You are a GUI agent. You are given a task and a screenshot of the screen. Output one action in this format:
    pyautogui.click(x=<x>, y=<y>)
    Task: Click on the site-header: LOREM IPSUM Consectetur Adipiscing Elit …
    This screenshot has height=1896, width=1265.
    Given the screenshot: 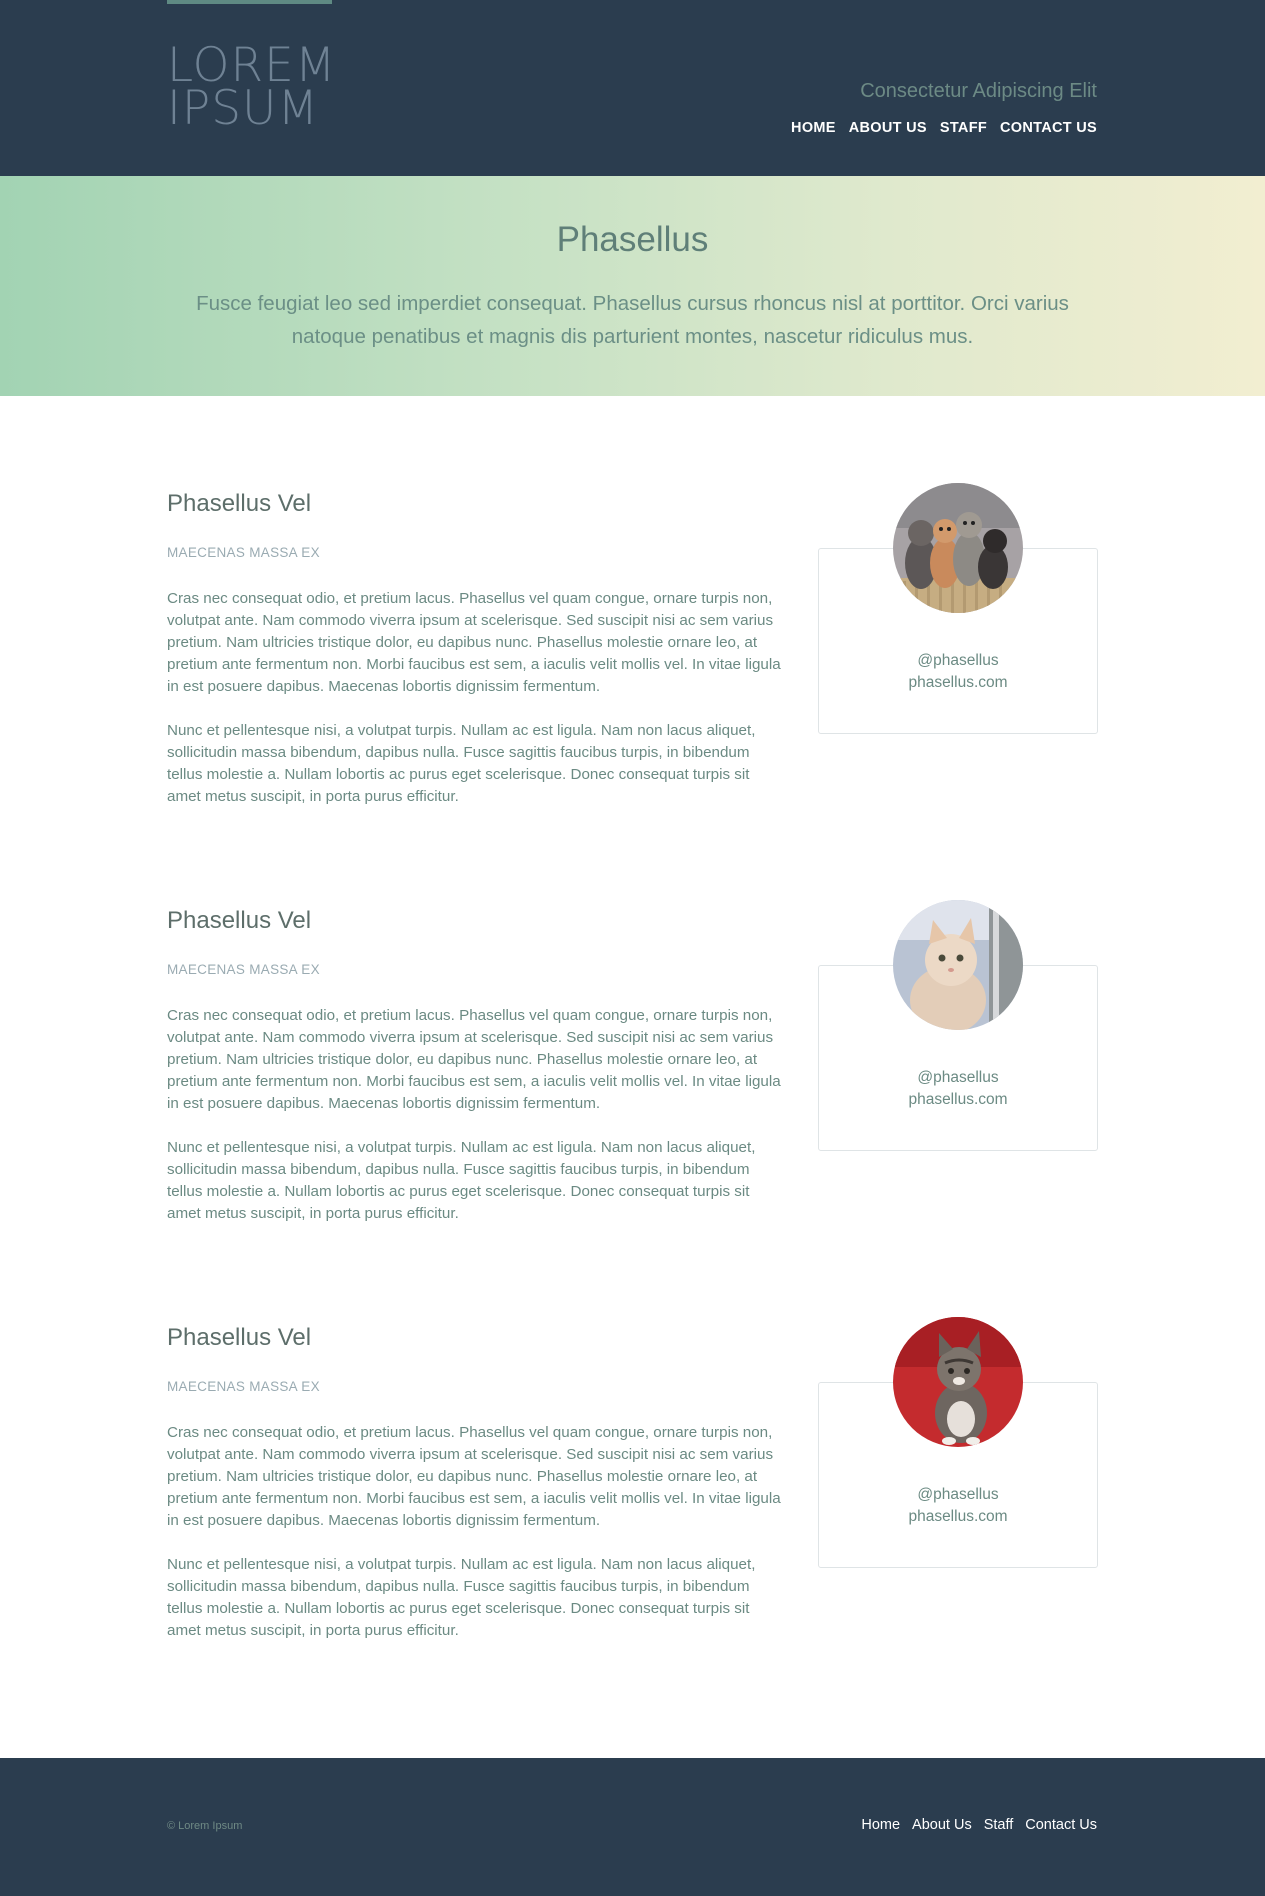 What is the action you would take?
    pyautogui.click(x=632, y=88)
    